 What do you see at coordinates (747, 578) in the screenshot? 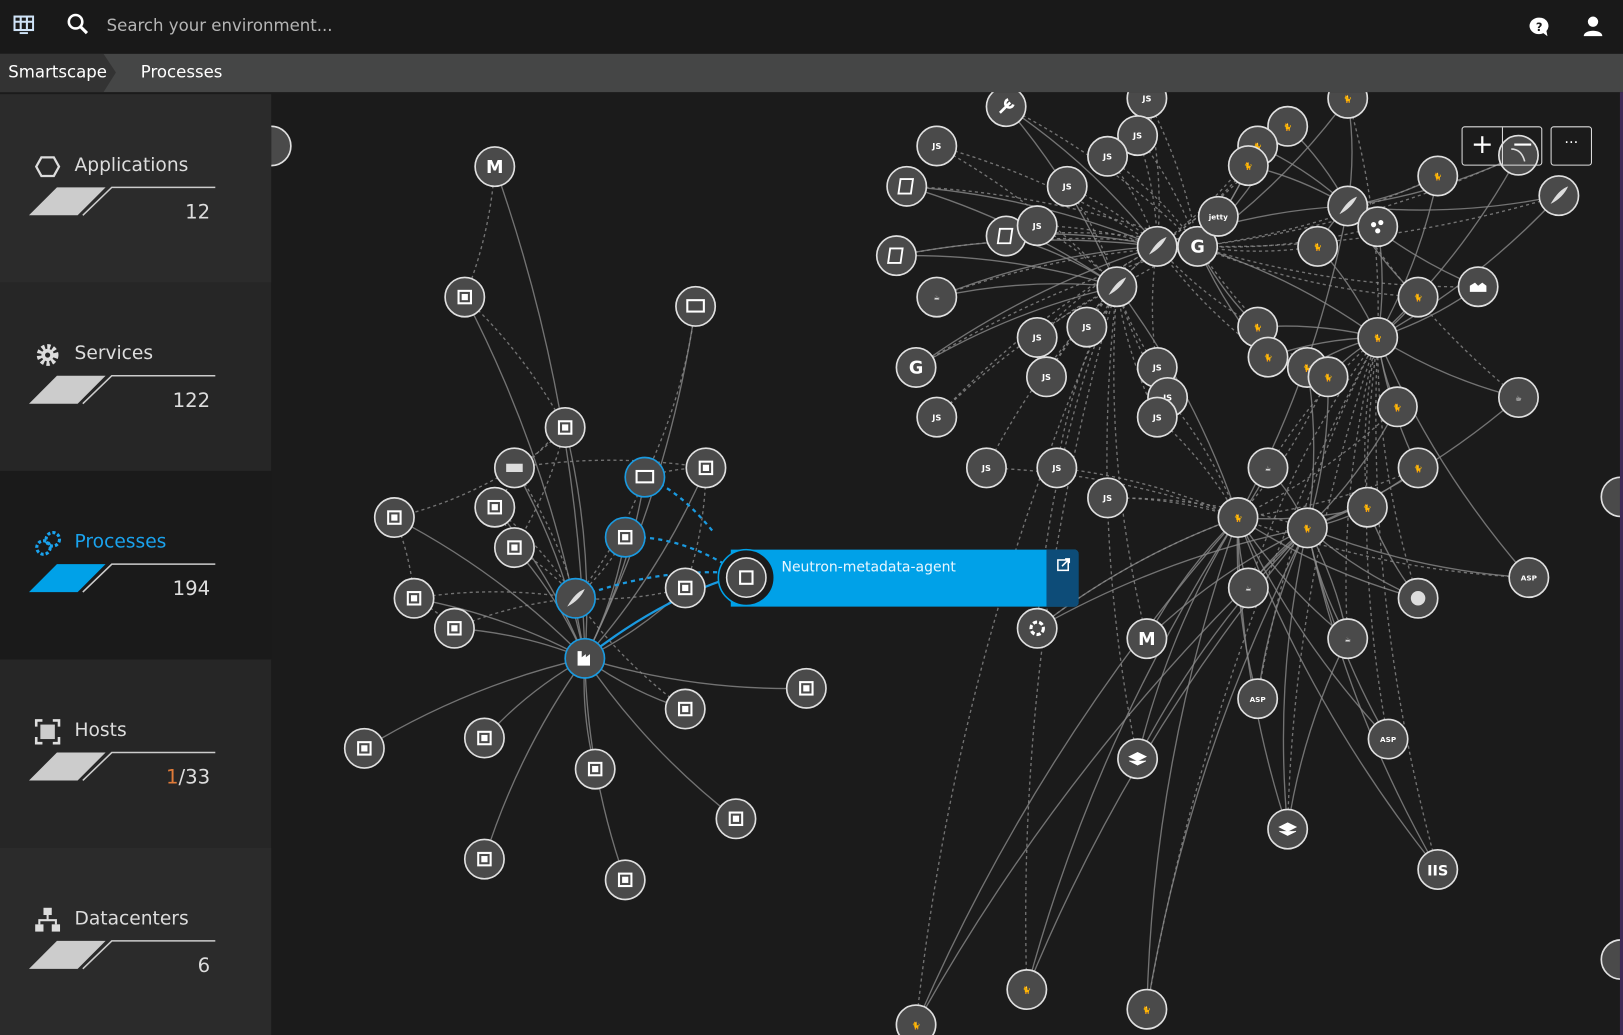
I see `focused-process-node` at bounding box center [747, 578].